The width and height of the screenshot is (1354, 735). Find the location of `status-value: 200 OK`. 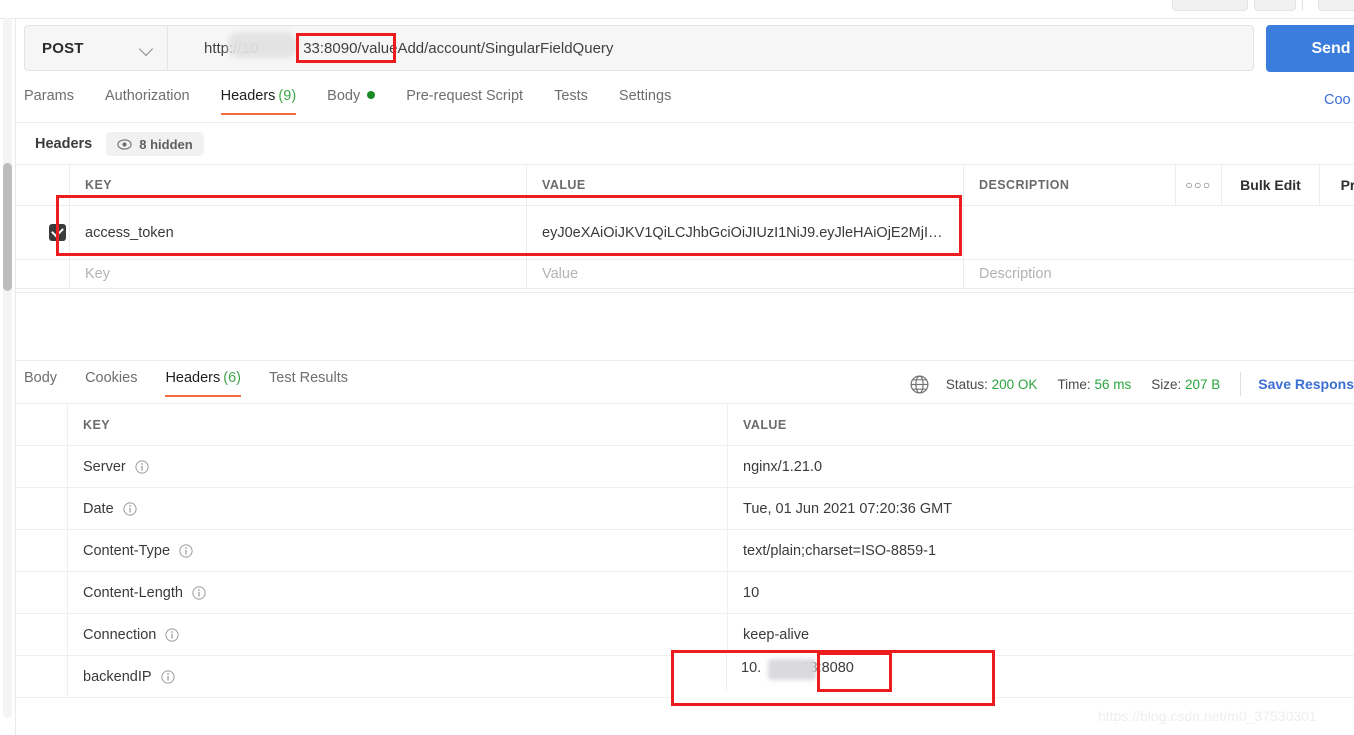

status-value: 200 OK is located at coordinates (1014, 384).